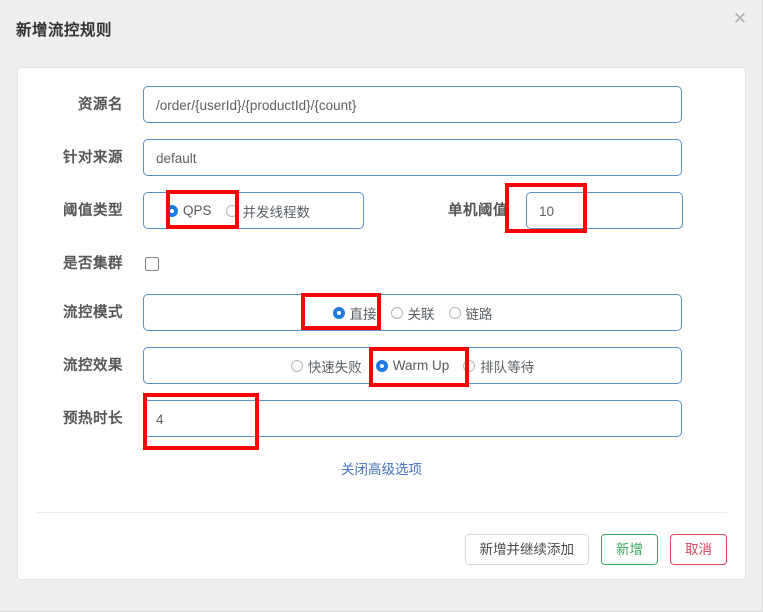 Image resolution: width=763 pixels, height=612 pixels. Describe the element at coordinates (547, 211) in the screenshot. I see `threshold-input-value: 10` at that location.